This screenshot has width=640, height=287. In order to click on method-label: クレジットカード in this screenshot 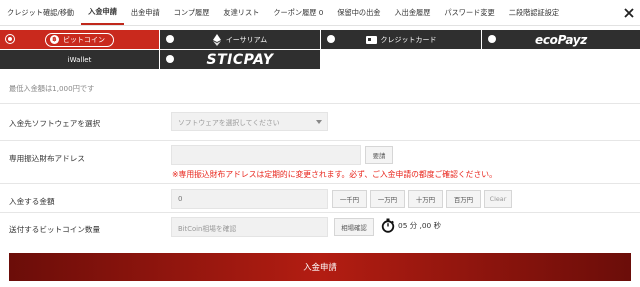, I will do `click(408, 39)`.